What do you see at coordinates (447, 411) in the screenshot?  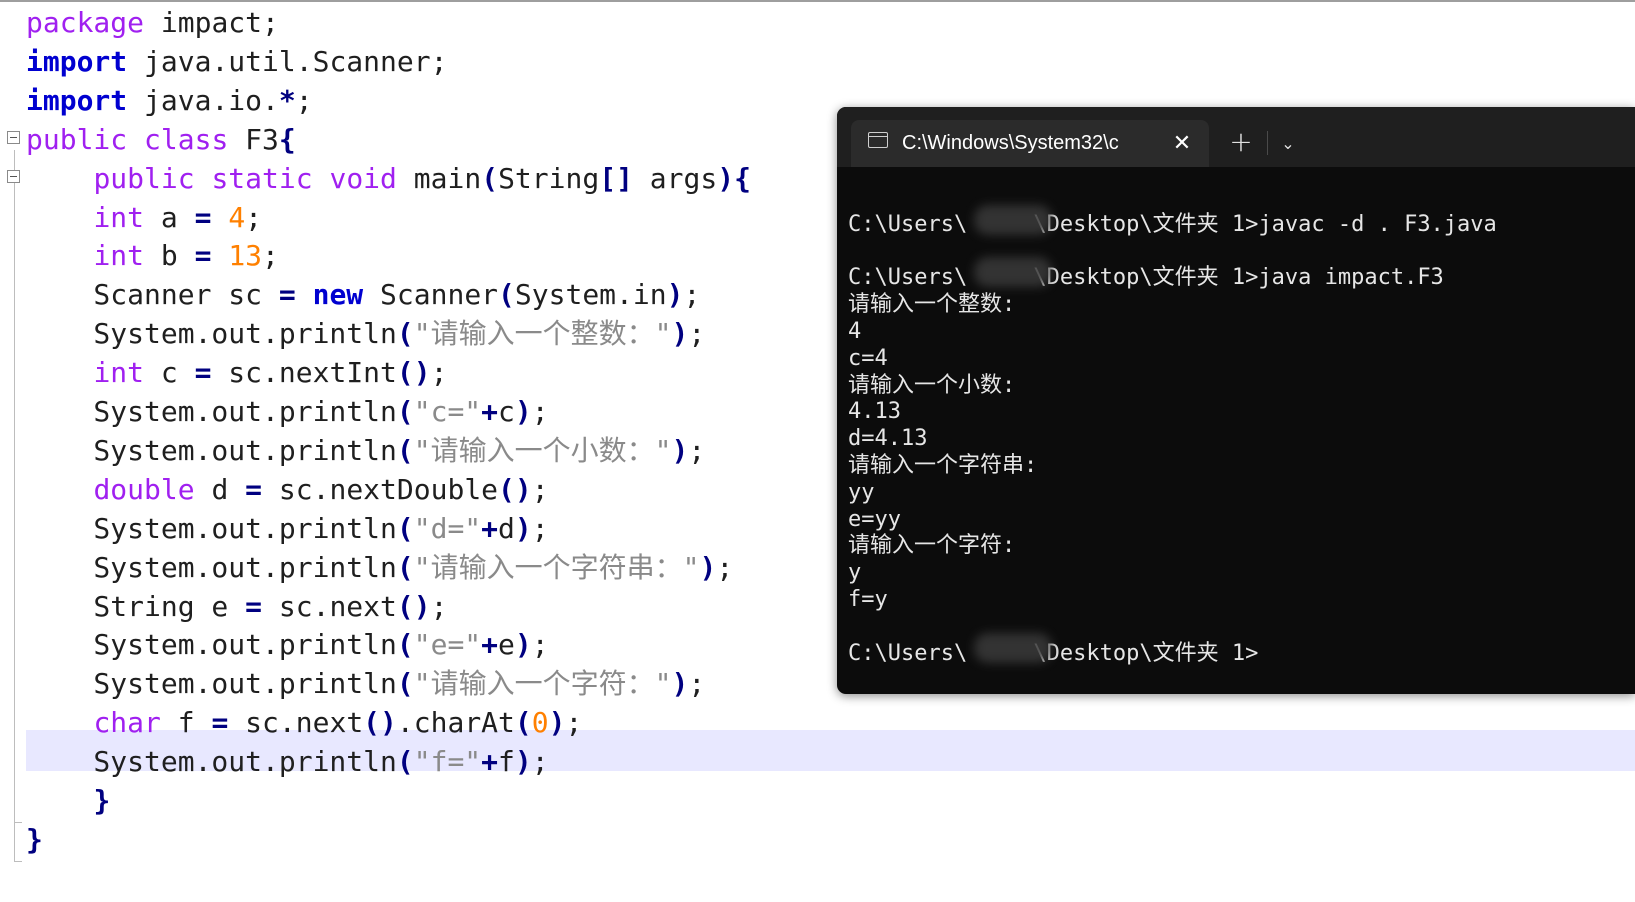 I see `code-token: "c="` at bounding box center [447, 411].